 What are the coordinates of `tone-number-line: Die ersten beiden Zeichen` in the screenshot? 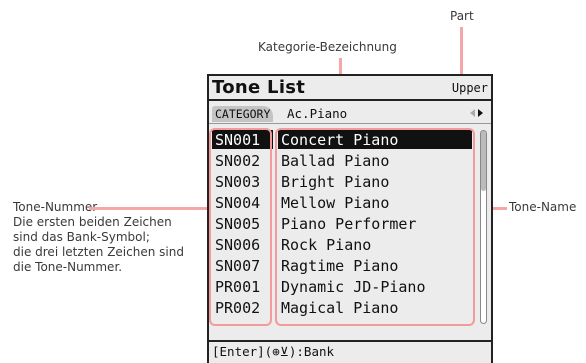 It's located at (92, 222).